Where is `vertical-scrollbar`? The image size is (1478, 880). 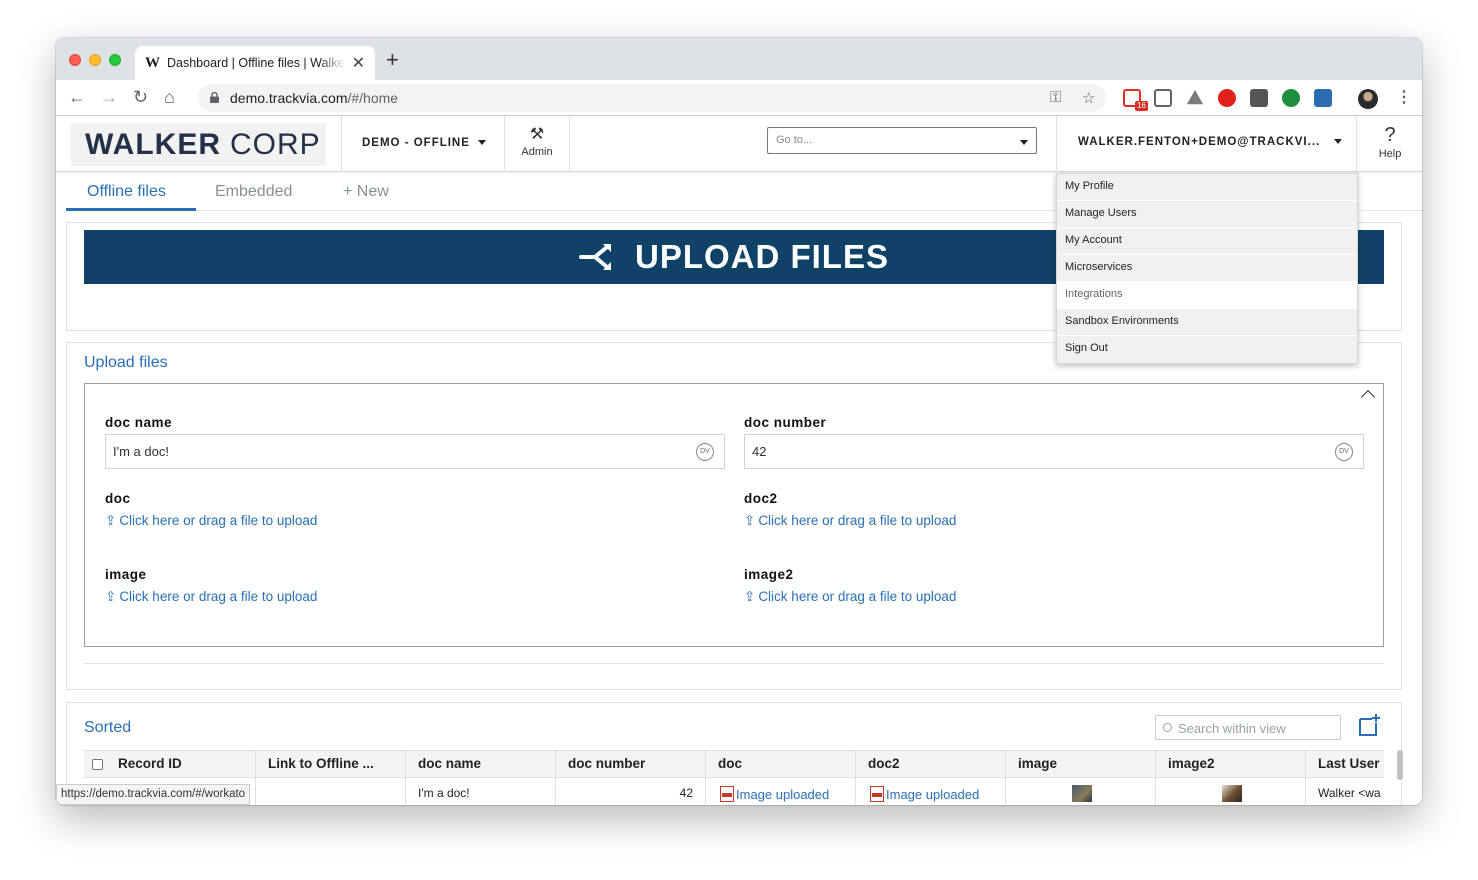 vertical-scrollbar is located at coordinates (1400, 765).